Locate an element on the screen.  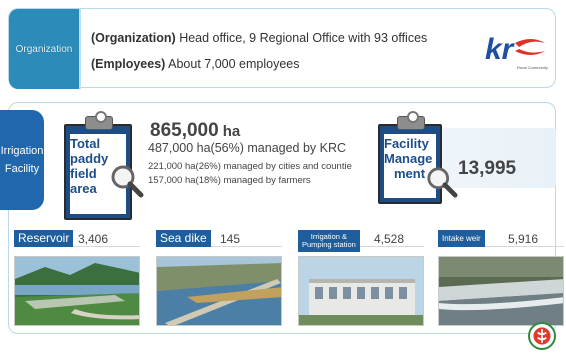
facility-label: Irrigation & Pumping station is located at coordinates (329, 241).